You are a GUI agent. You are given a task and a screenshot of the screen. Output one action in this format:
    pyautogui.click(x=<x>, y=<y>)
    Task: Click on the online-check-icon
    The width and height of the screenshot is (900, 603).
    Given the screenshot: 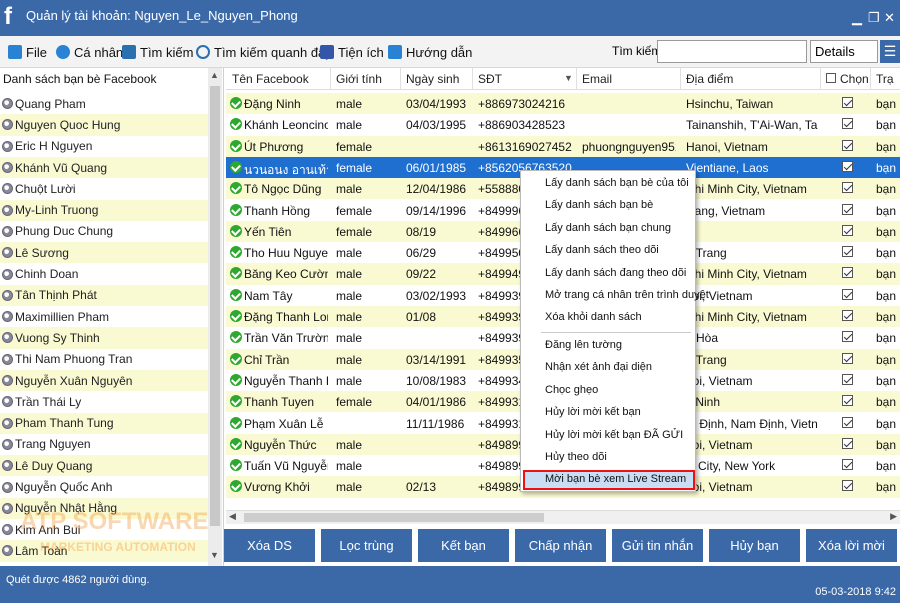 What is the action you would take?
    pyautogui.click(x=236, y=166)
    